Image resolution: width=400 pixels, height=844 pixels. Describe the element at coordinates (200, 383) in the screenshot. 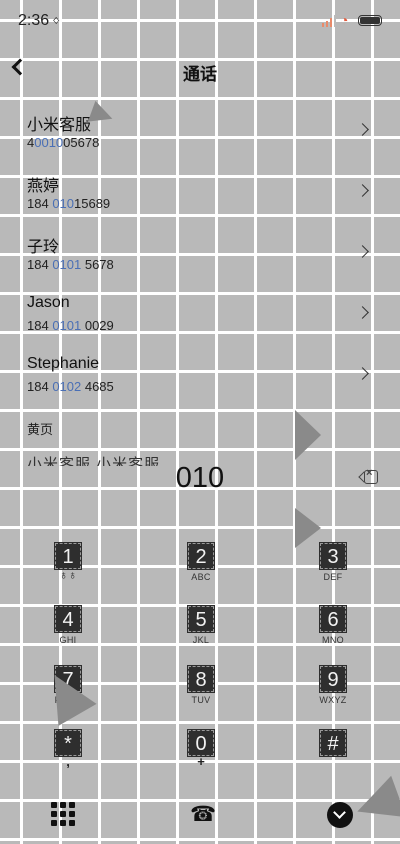

I see `contact-row: Stephanie 184 0102 4685` at that location.